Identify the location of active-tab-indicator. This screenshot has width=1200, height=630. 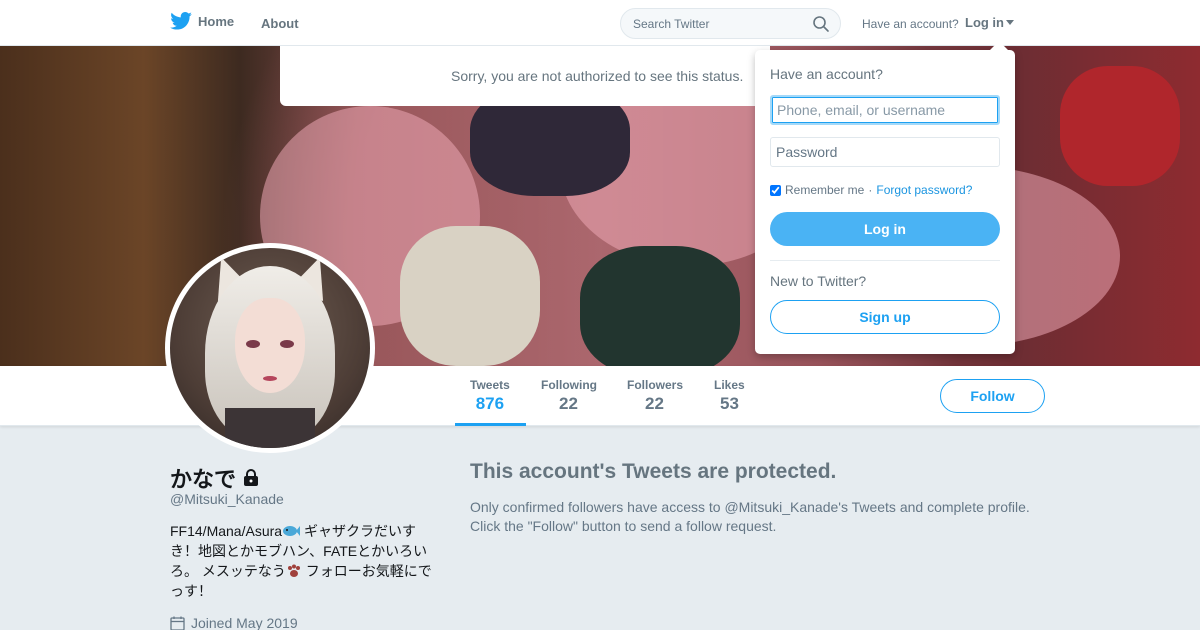
(490, 424).